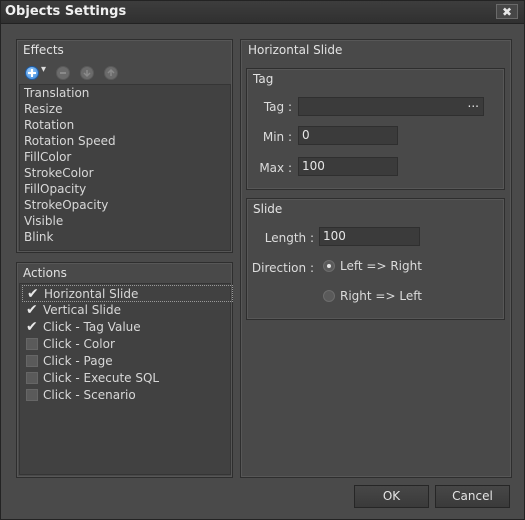 The height and width of the screenshot is (520, 525). I want to click on tag-label: Tag :, so click(277, 107).